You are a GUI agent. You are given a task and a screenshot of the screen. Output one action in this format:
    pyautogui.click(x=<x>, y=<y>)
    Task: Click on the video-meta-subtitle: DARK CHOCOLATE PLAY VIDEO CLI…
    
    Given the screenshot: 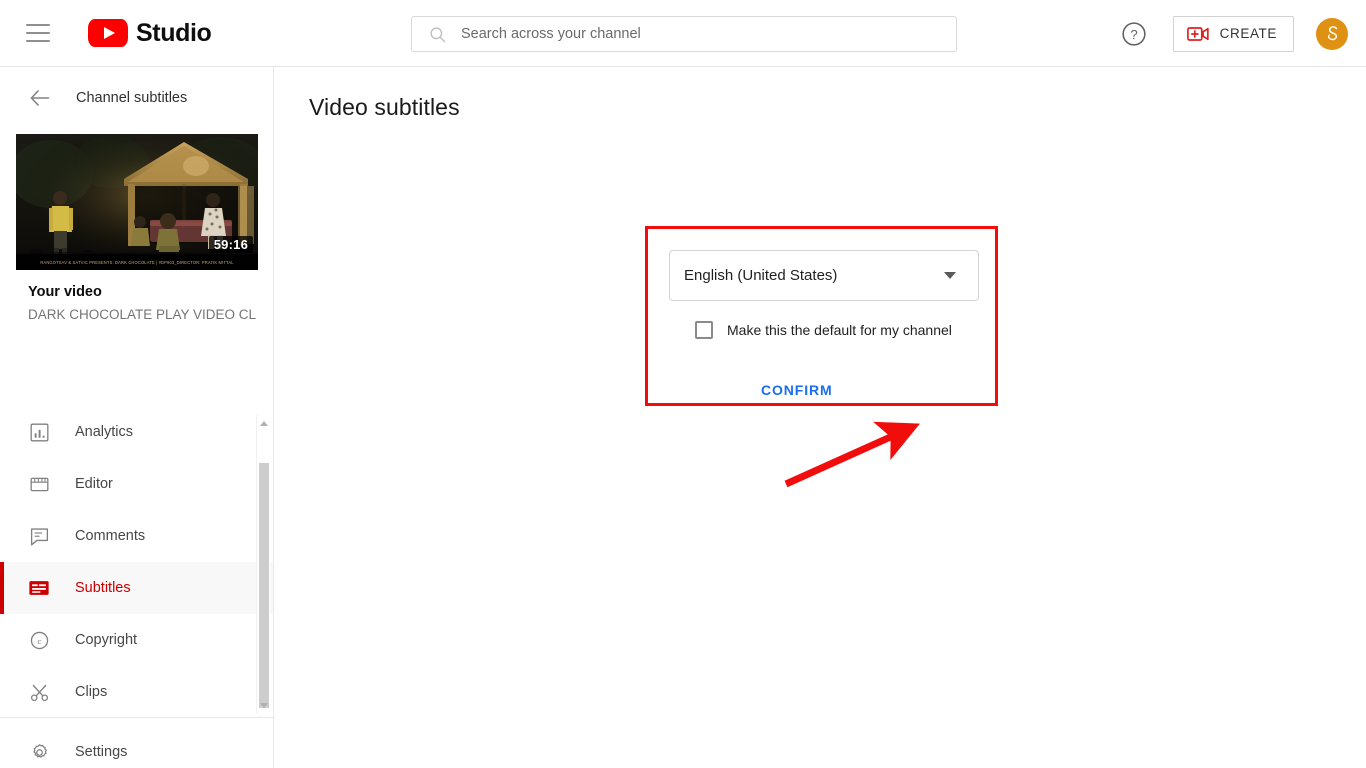 What is the action you would take?
    pyautogui.click(x=142, y=314)
    